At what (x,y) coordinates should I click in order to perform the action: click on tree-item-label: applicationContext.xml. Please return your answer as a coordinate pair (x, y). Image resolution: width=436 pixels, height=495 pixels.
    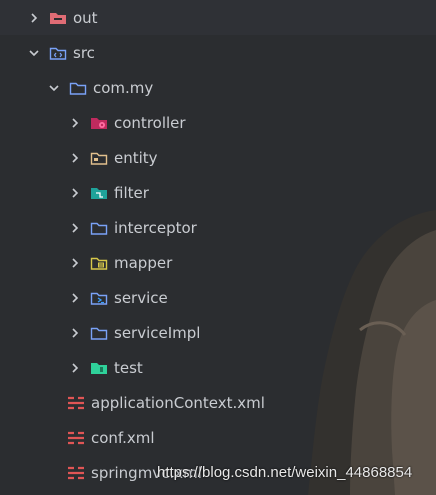
    Looking at the image, I should click on (178, 402).